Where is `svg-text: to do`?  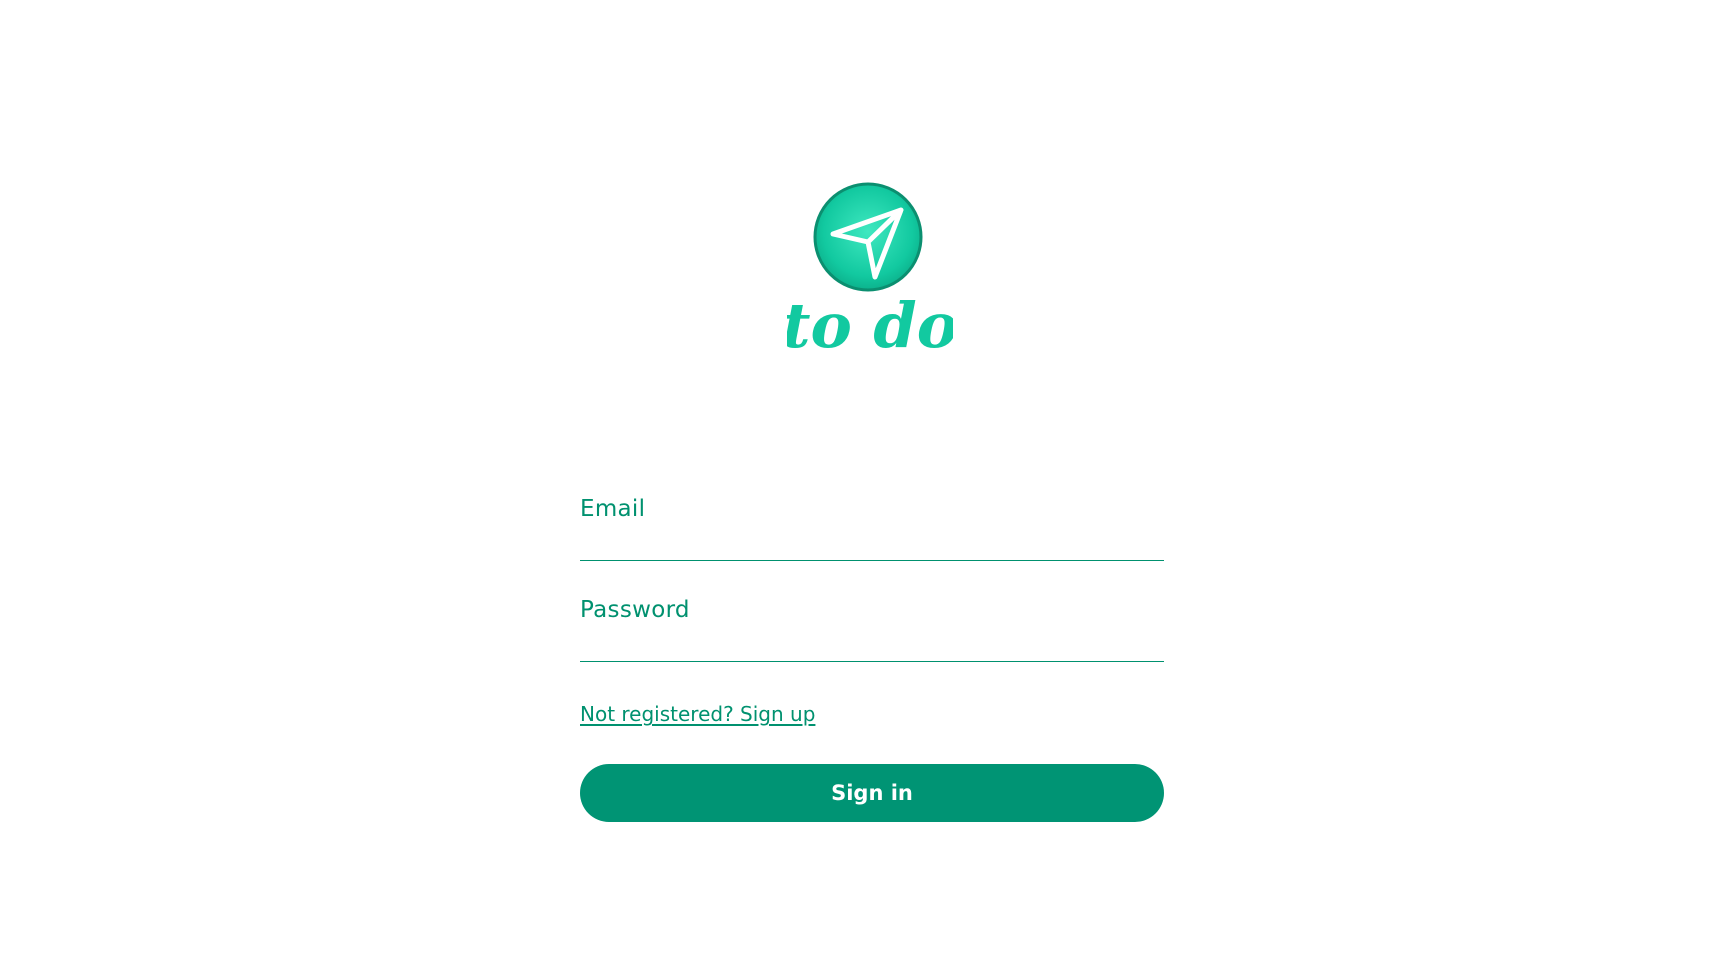 svg-text: to do is located at coordinates (870, 325).